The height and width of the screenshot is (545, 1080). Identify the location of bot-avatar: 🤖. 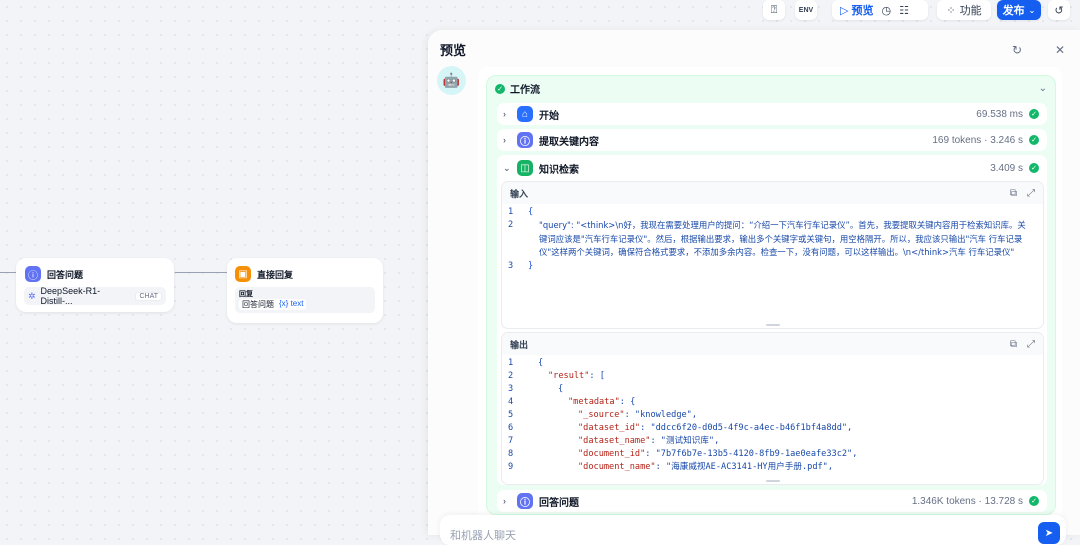
(451, 80).